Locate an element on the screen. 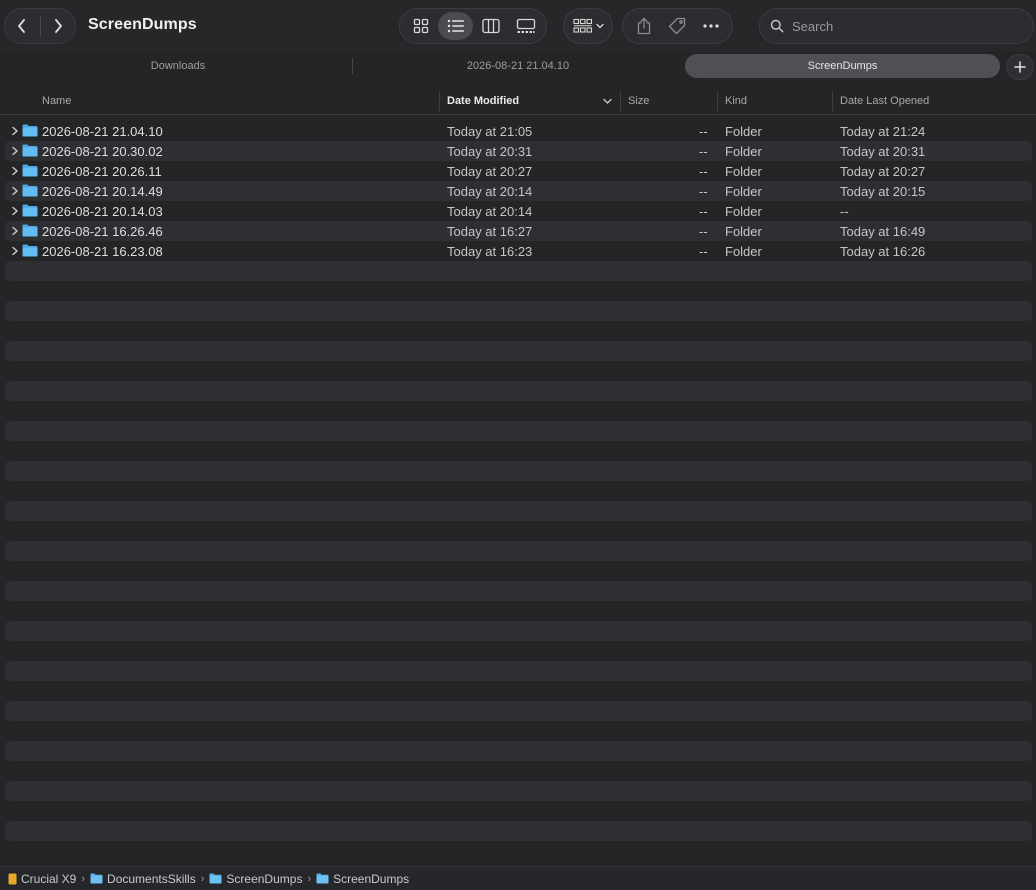  path-item-documentsskills: DocumentsSkills is located at coordinates (143, 879).